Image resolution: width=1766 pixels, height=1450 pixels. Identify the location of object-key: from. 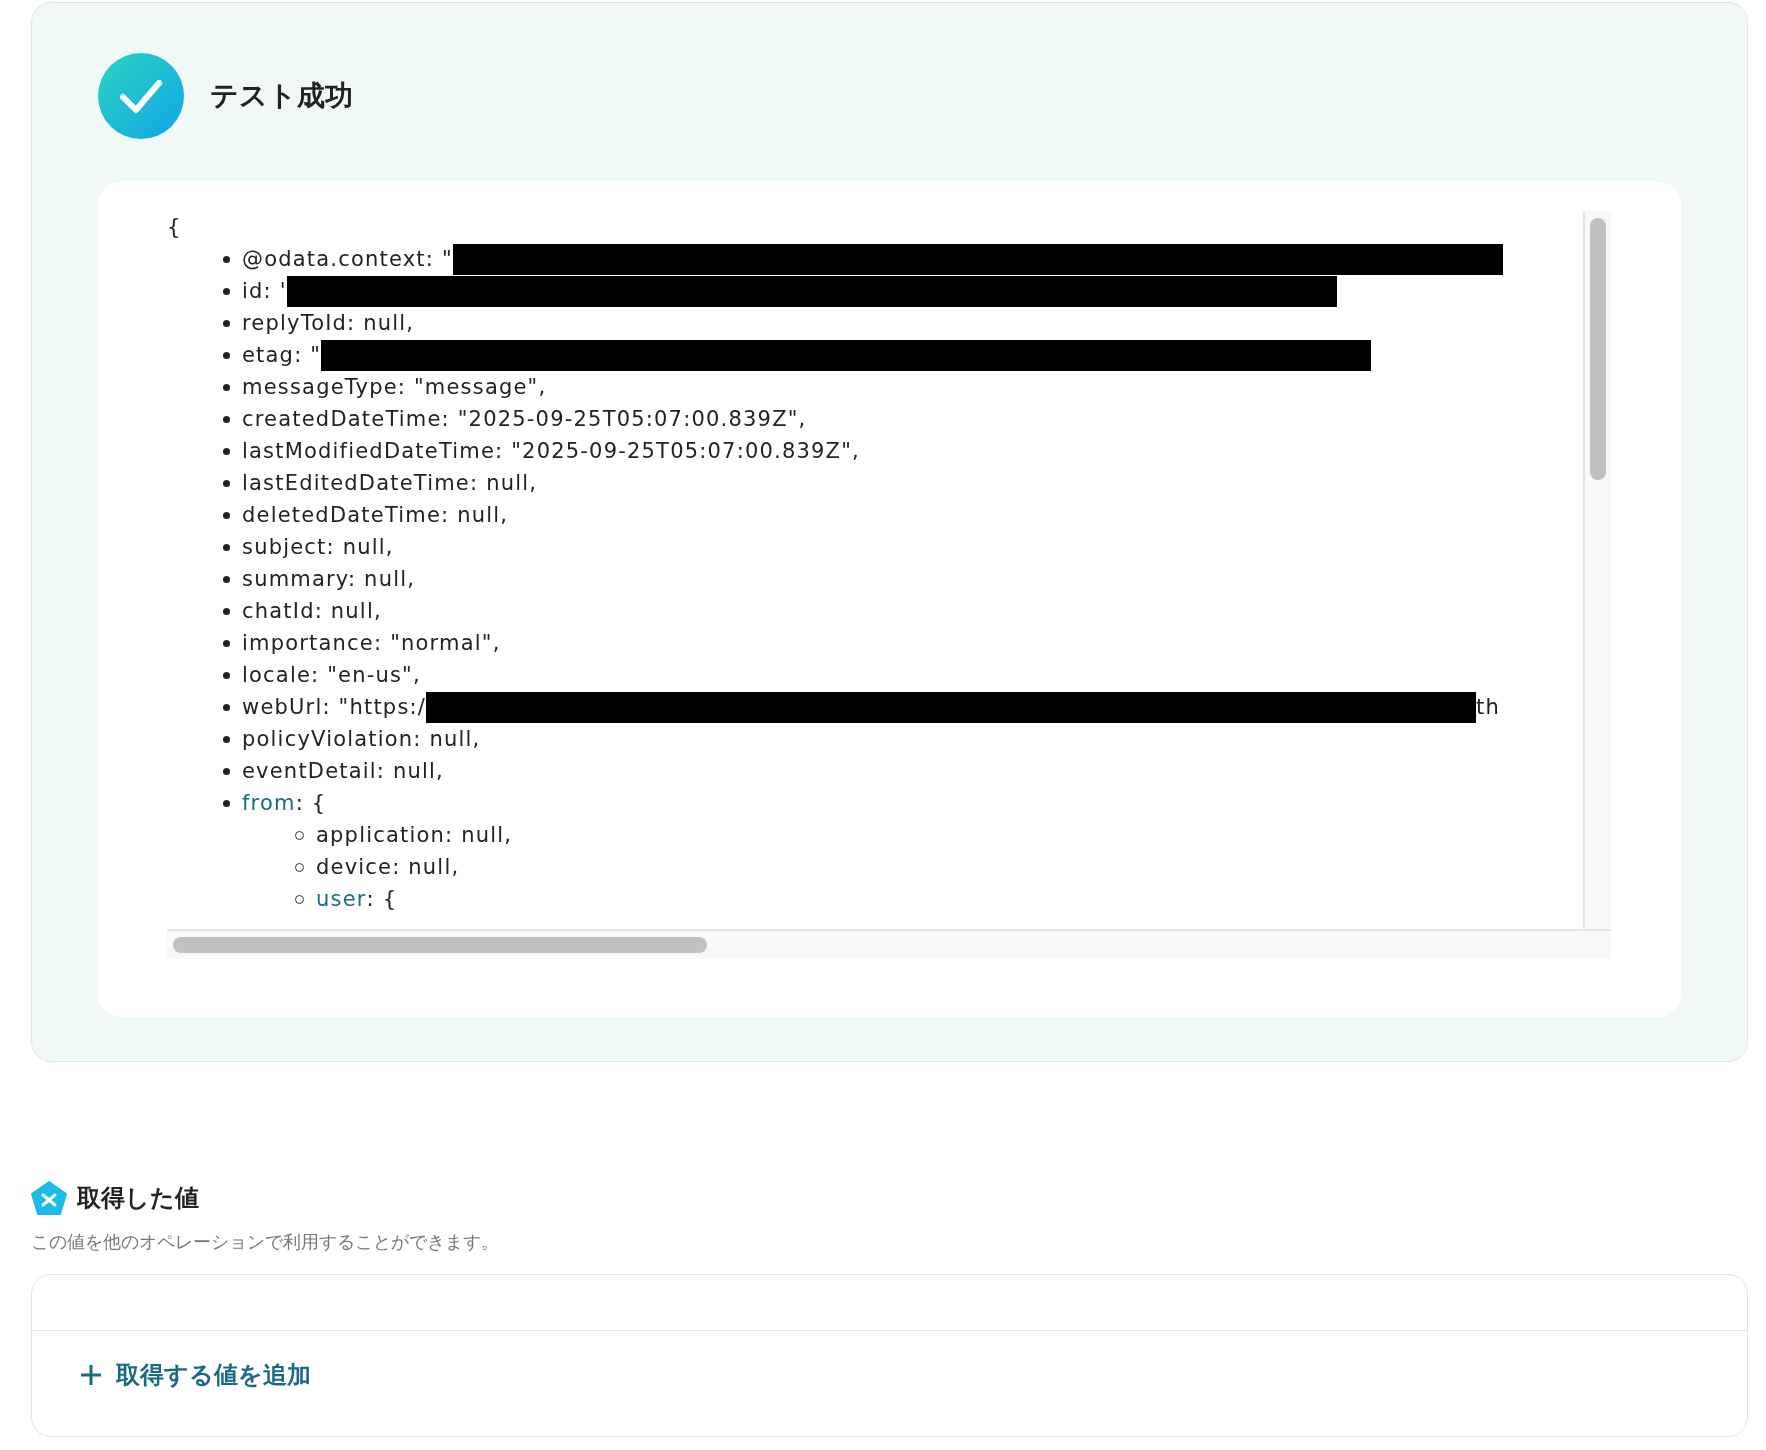
(269, 803).